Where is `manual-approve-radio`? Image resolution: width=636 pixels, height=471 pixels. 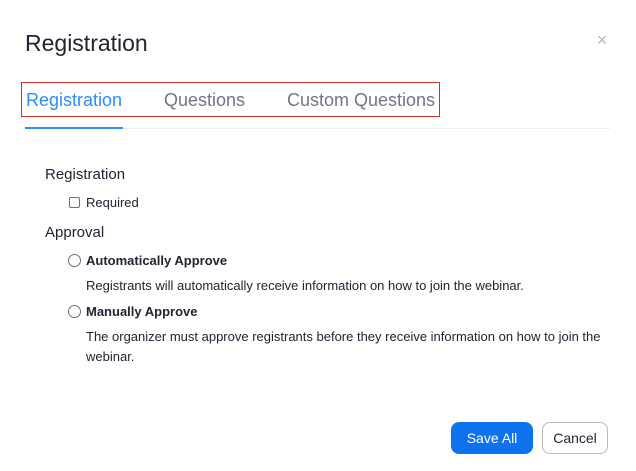 manual-approve-radio is located at coordinates (74, 311).